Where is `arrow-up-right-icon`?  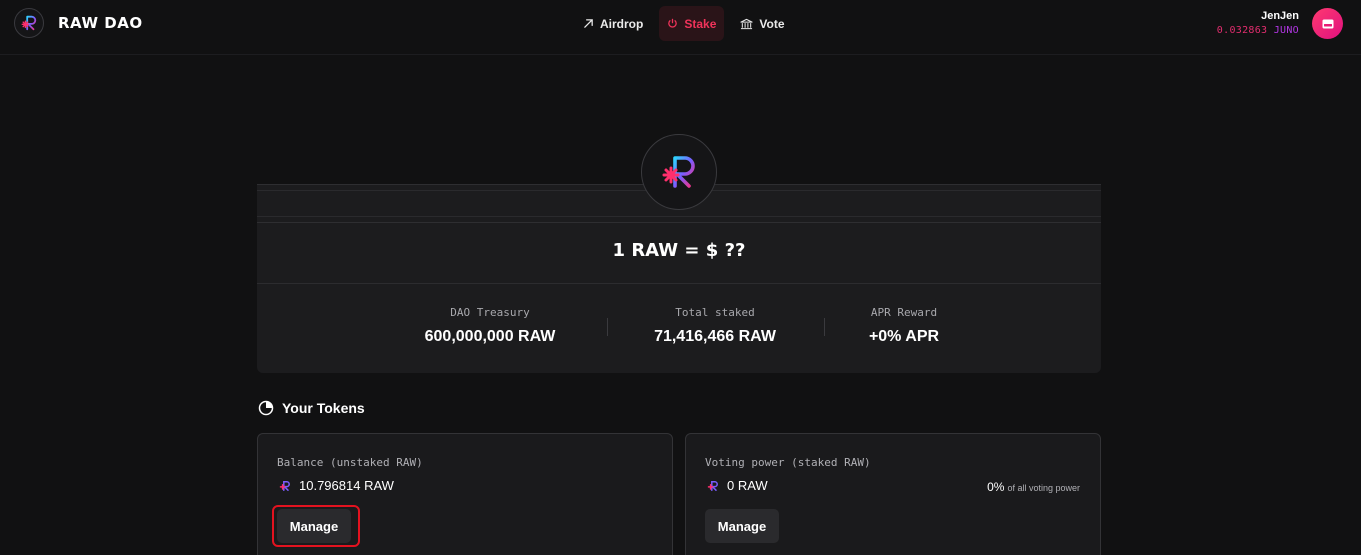 arrow-up-right-icon is located at coordinates (588, 23).